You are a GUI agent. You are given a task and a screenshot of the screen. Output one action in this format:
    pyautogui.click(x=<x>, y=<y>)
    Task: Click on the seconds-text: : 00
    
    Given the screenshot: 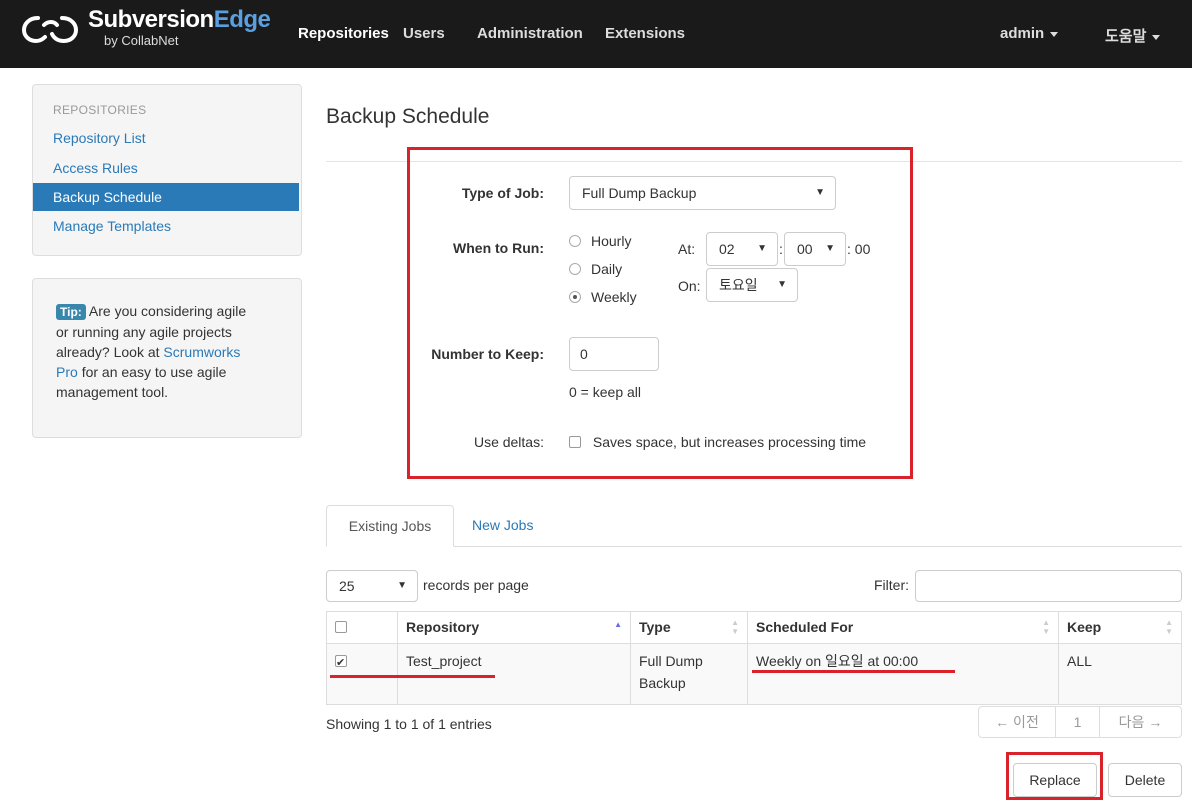 What is the action you would take?
    pyautogui.click(x=859, y=249)
    